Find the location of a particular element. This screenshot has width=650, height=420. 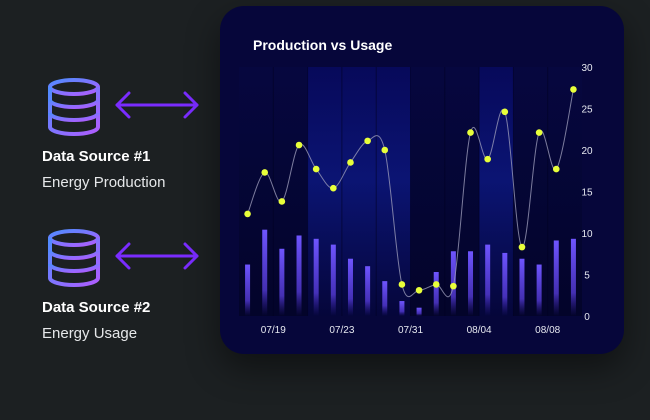

x-tick-label: 07/31 is located at coordinates (410, 330).